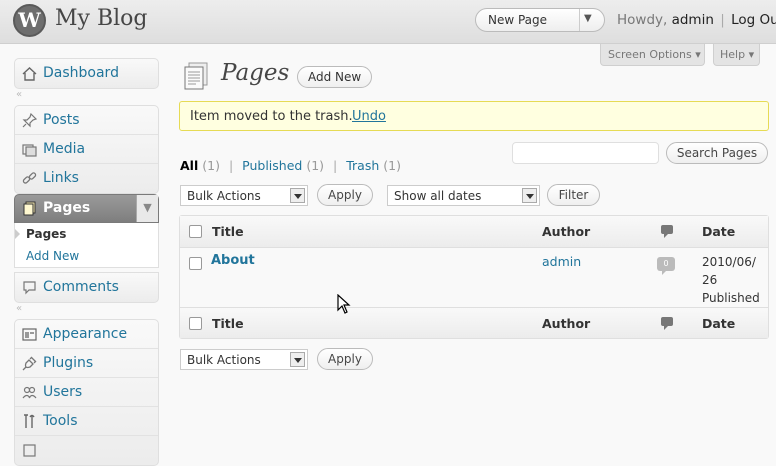 The image size is (776, 466). I want to click on menu-item-dashboard: Dashboard, so click(86, 73).